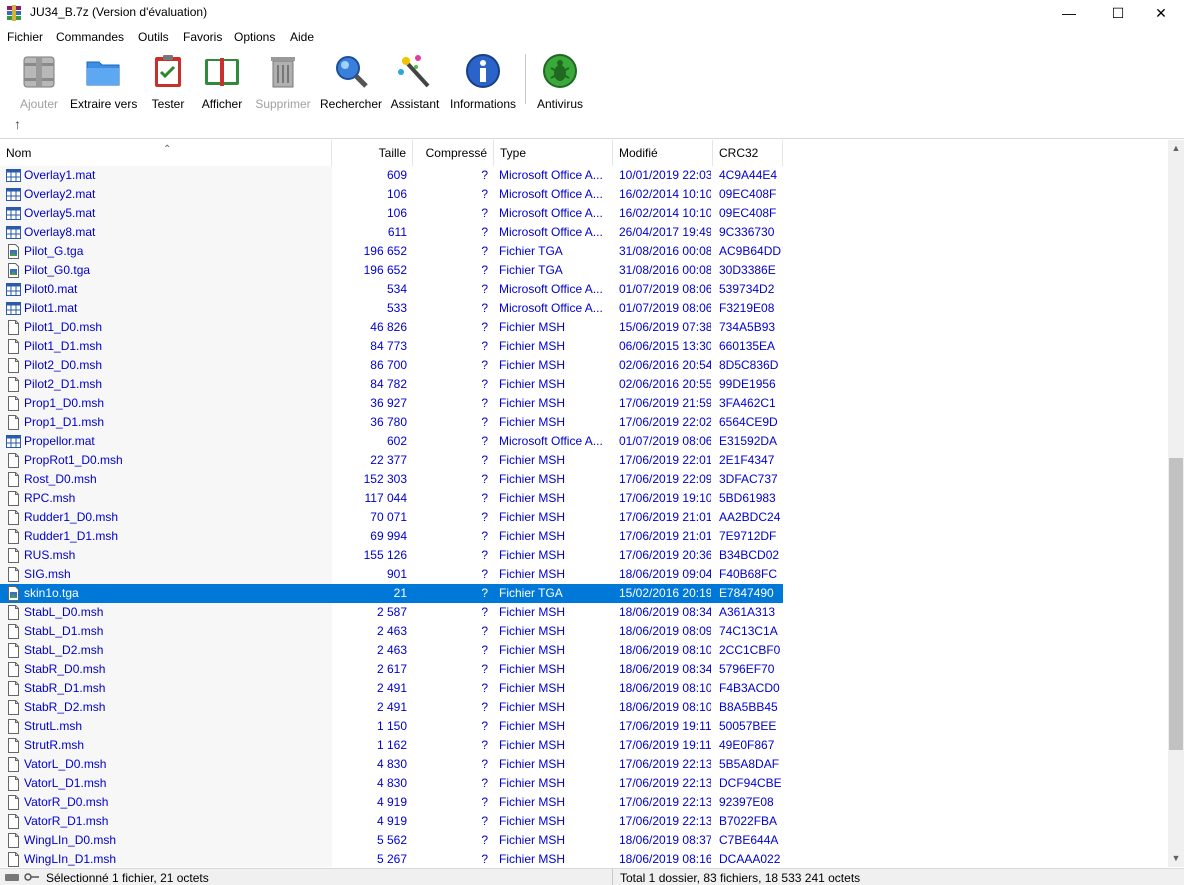 This screenshot has width=1184, height=885. I want to click on add-button: Ajouter, so click(39, 81).